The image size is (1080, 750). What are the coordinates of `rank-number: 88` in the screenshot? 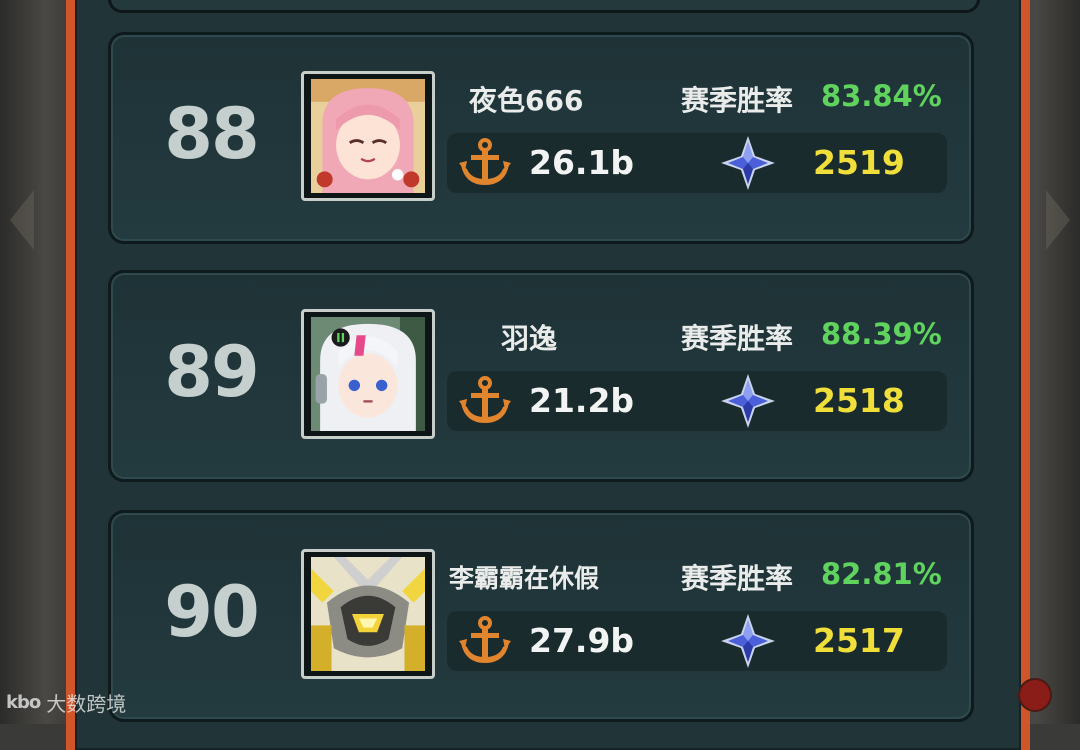 It's located at (211, 134).